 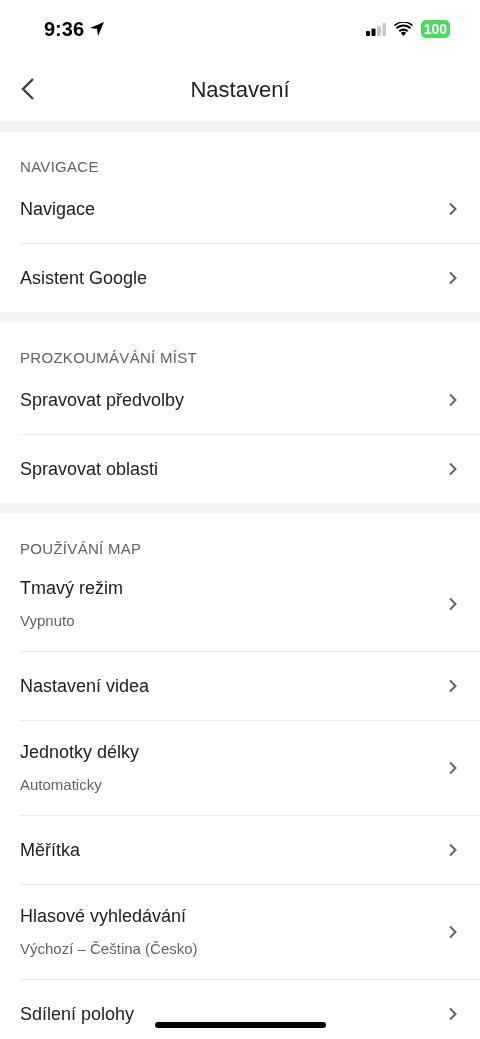 What do you see at coordinates (240, 90) in the screenshot?
I see `page-title: Nastavení` at bounding box center [240, 90].